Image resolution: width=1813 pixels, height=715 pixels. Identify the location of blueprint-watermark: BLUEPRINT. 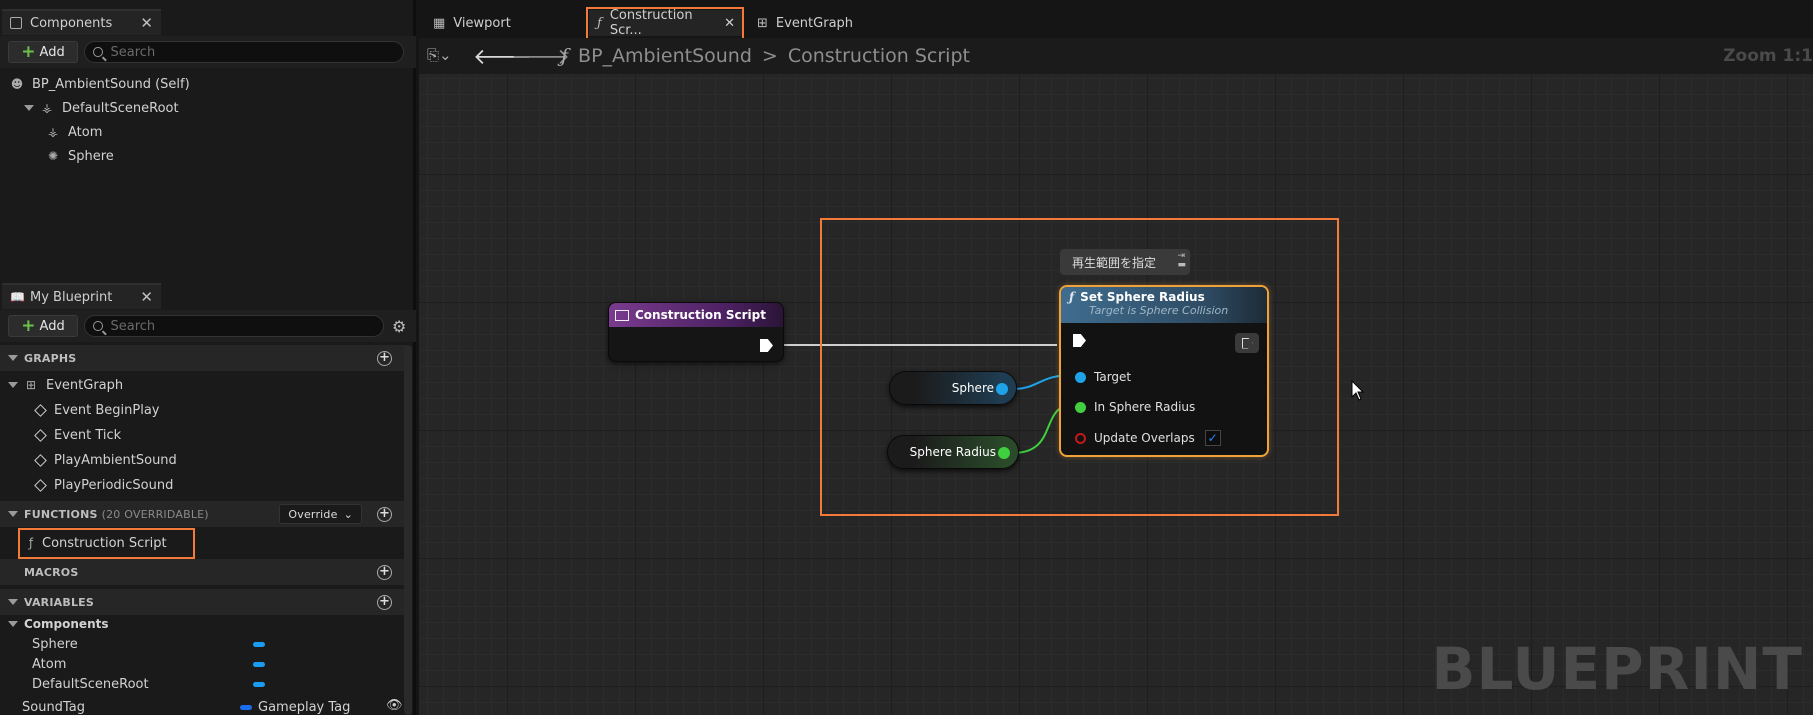
(1617, 669).